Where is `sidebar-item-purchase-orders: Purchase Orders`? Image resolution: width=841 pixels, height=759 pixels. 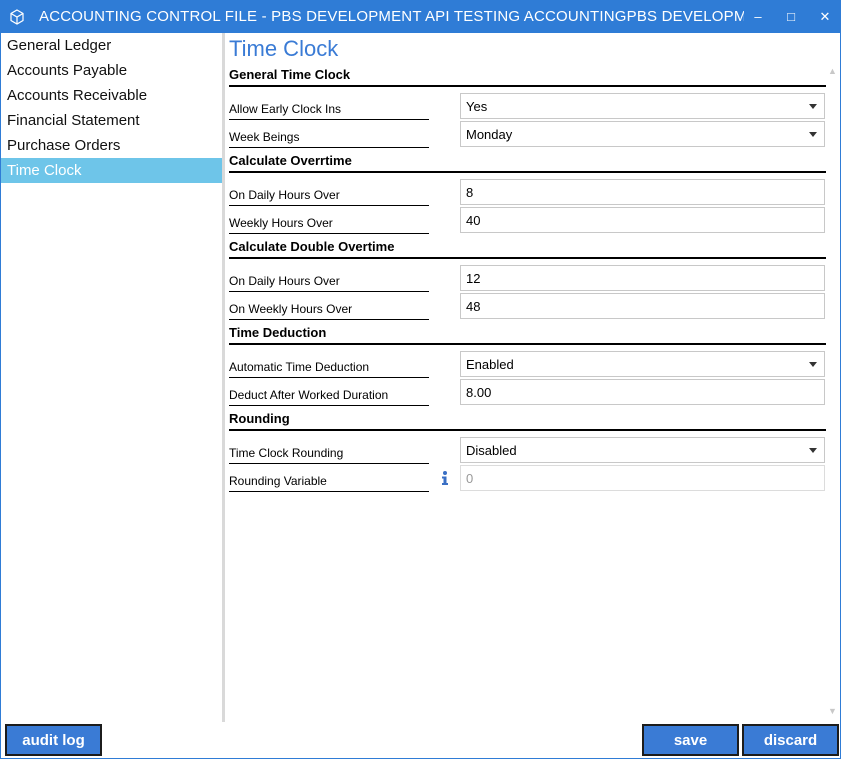
sidebar-item-purchase-orders: Purchase Orders is located at coordinates (111, 145).